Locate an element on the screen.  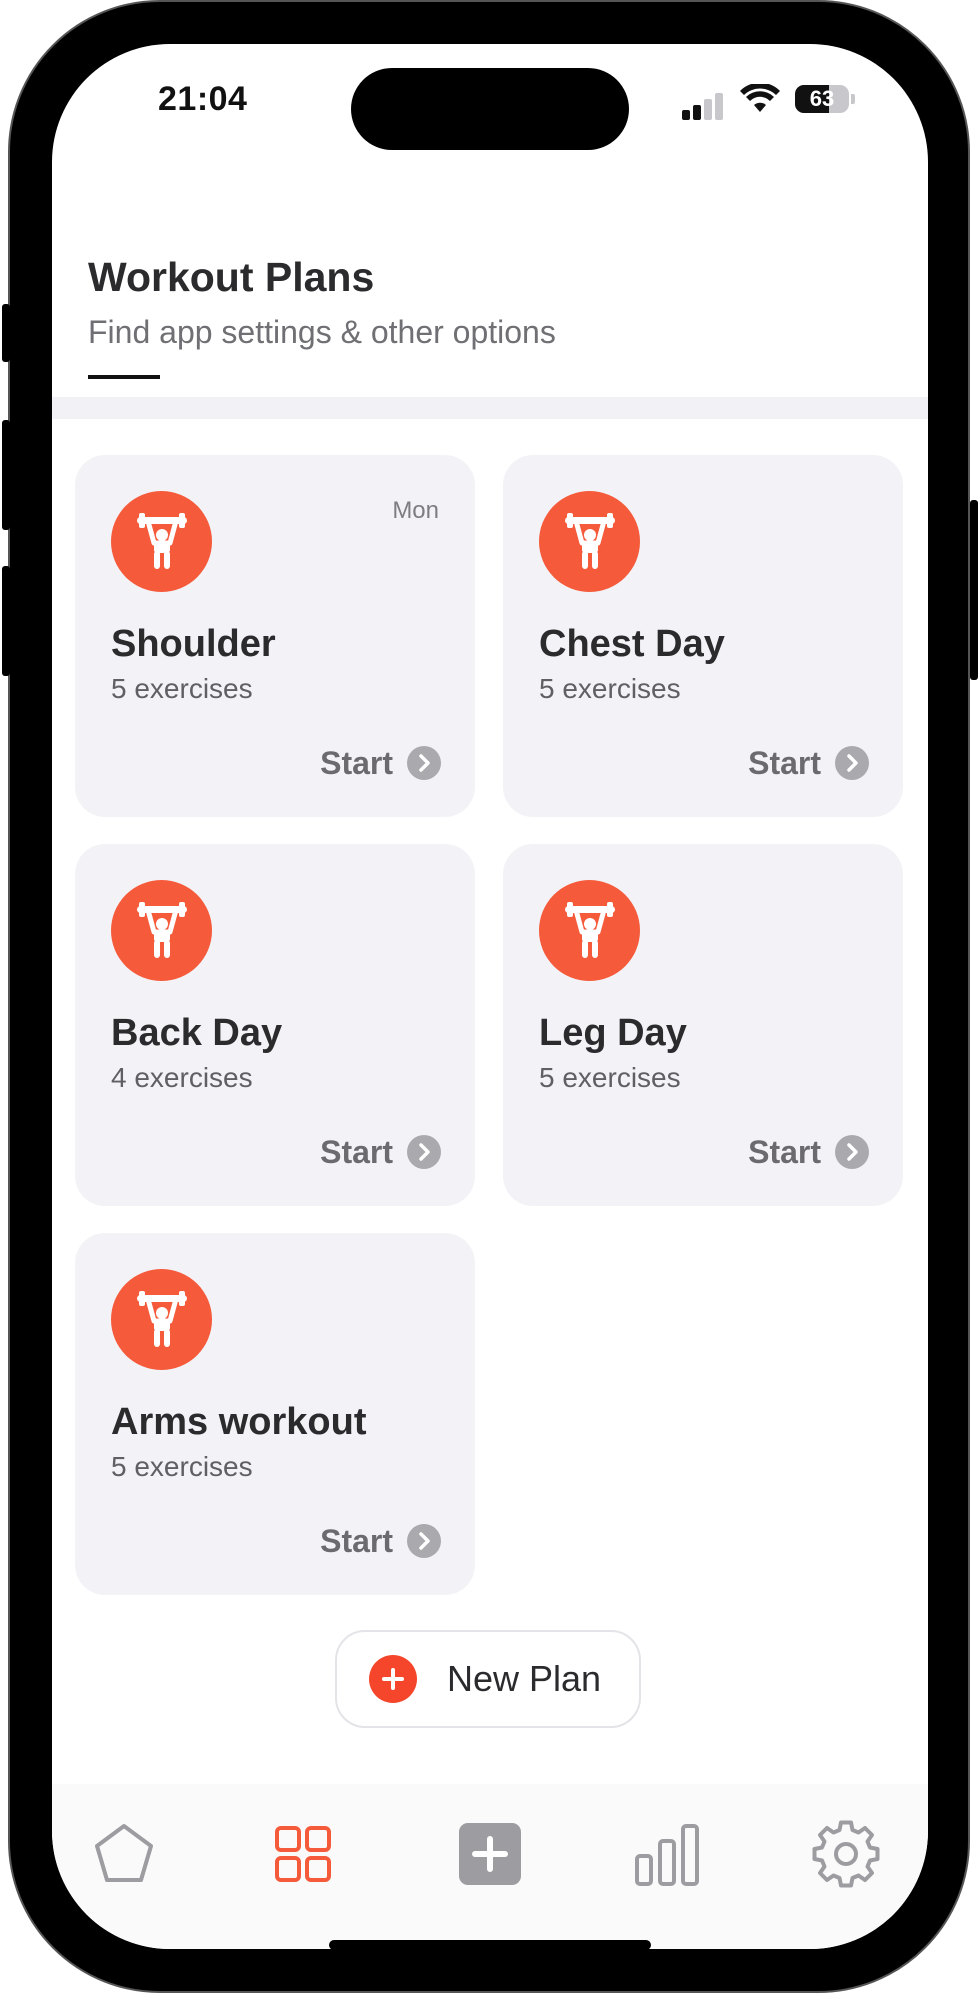
tab-stats is located at coordinates (667, 1854).